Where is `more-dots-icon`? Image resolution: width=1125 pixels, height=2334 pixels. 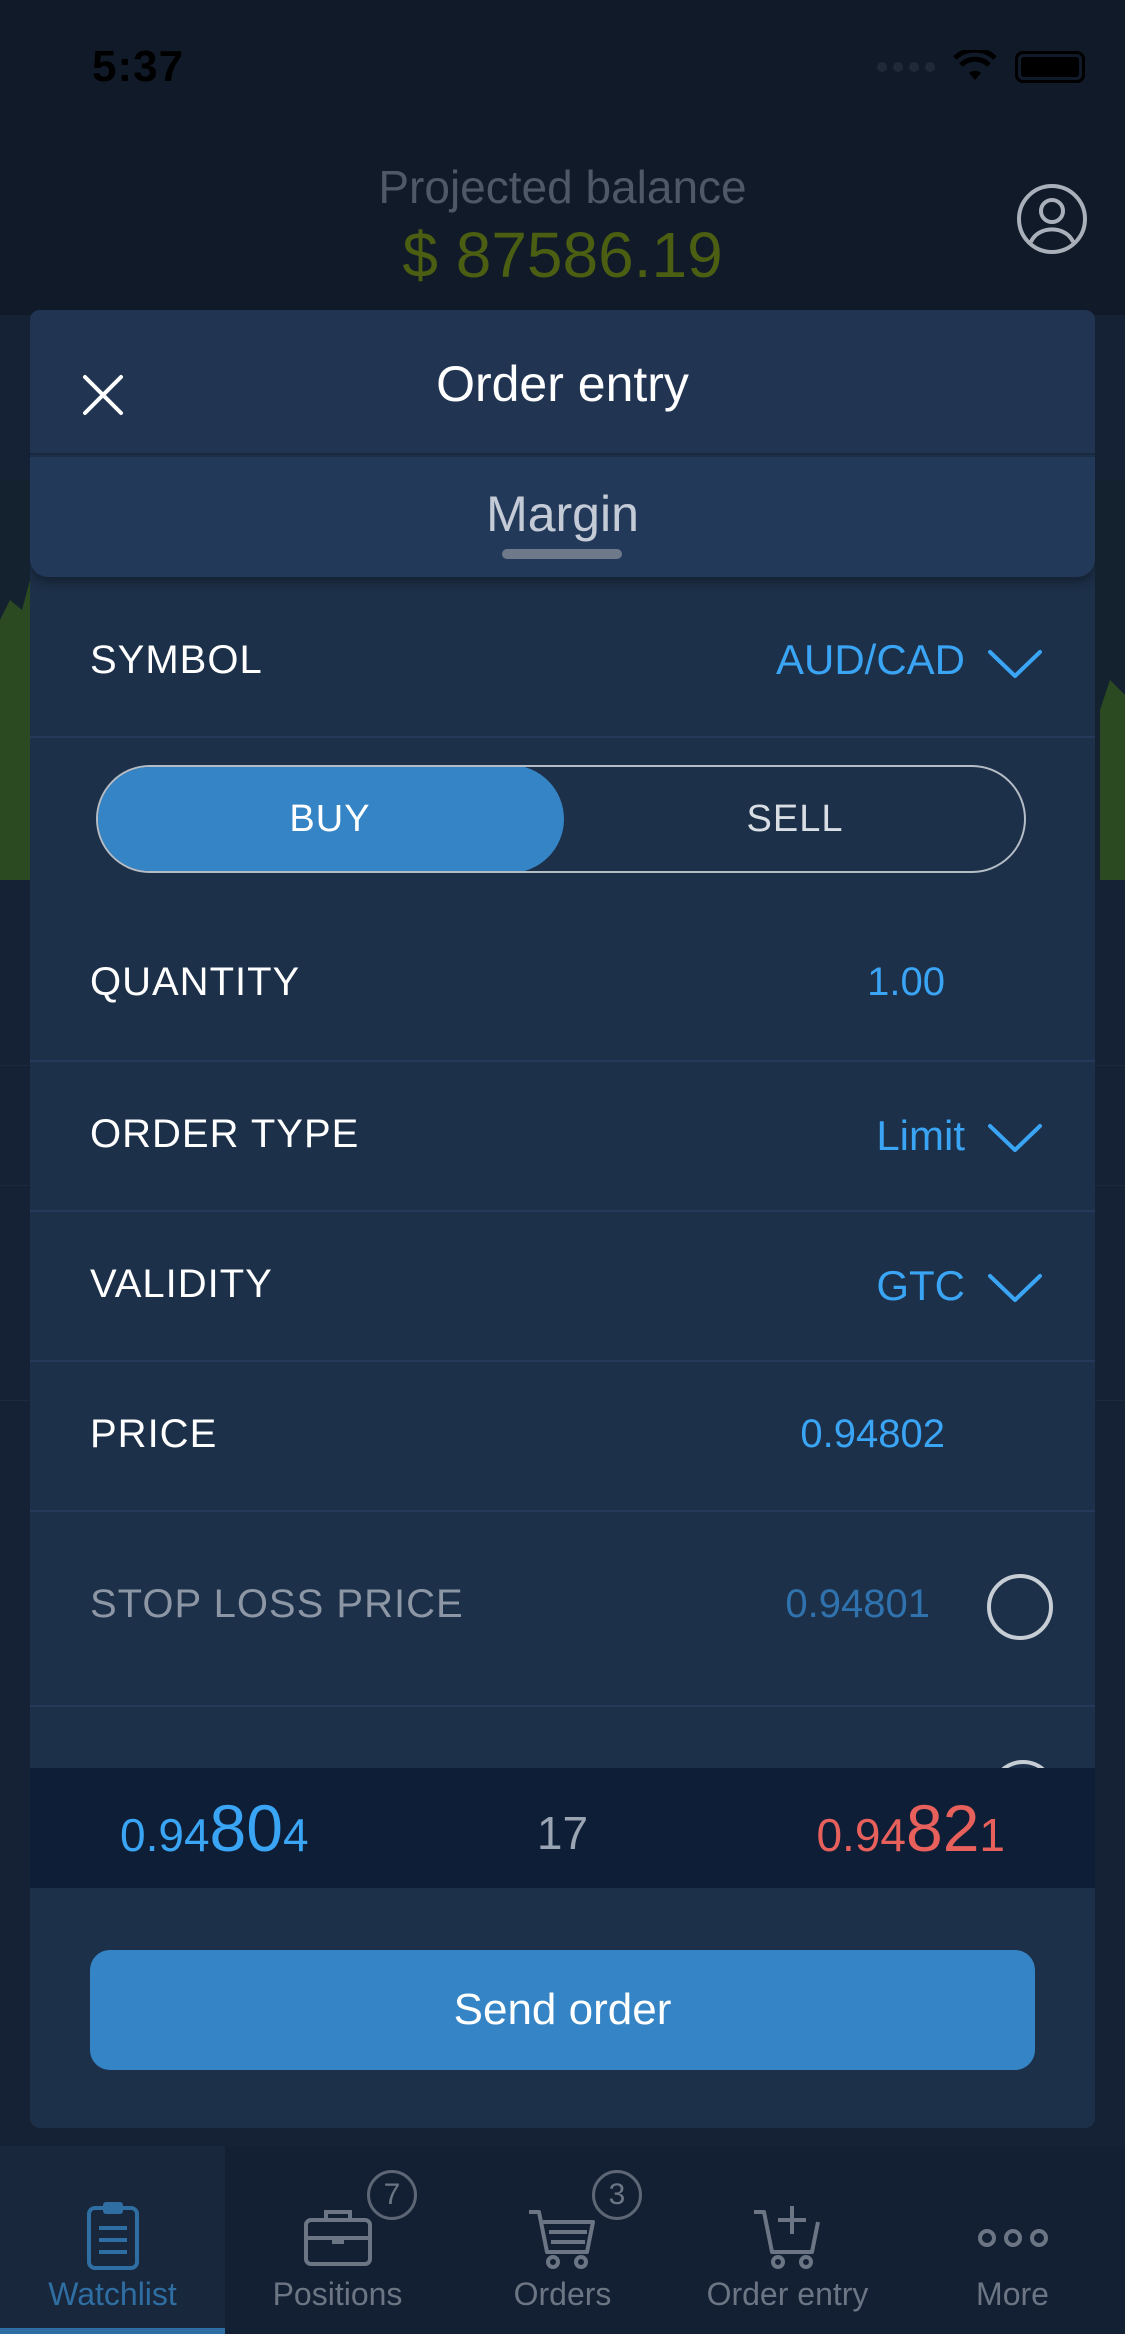 more-dots-icon is located at coordinates (1013, 2238).